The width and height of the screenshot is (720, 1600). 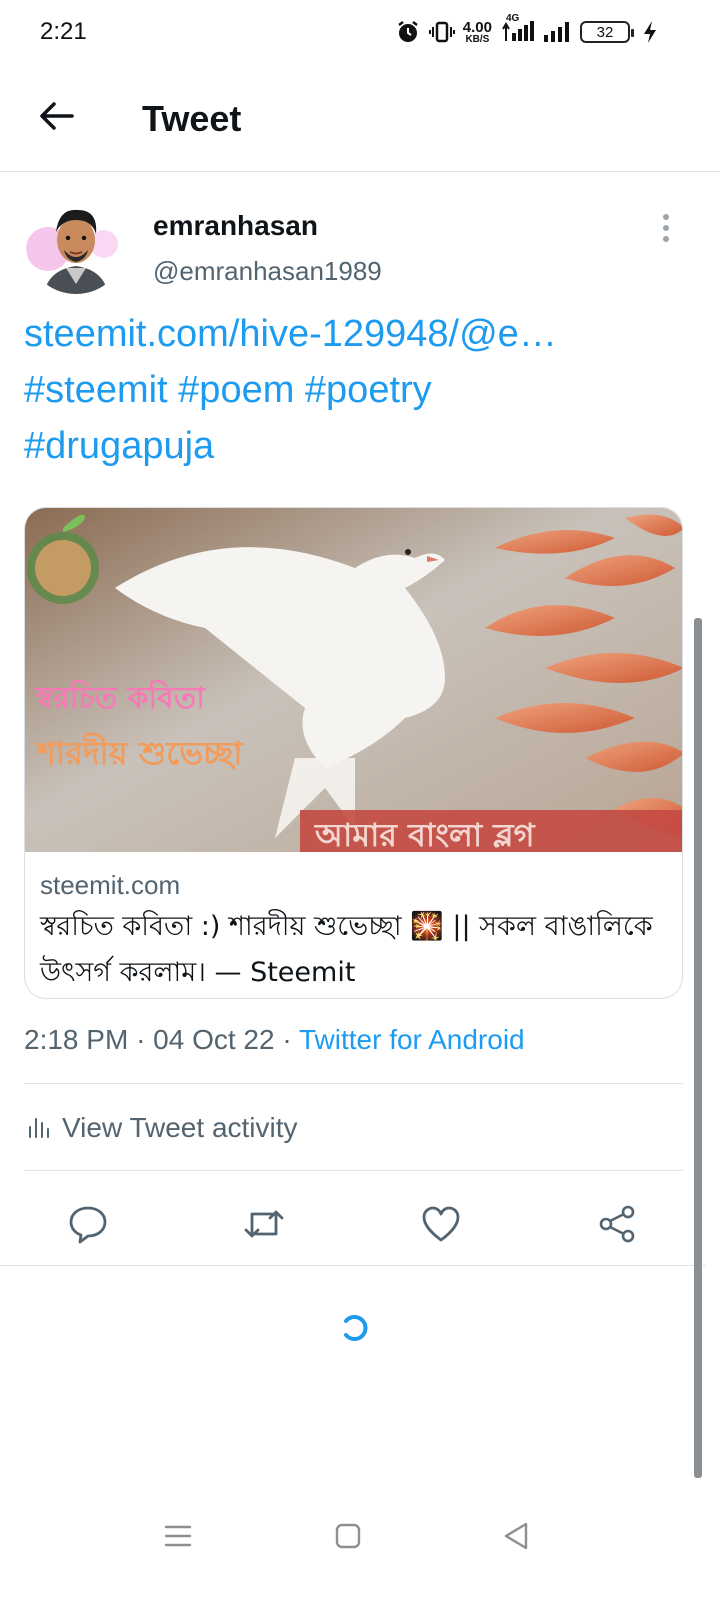 I want to click on tweet-actions, so click(x=353, y=1226).